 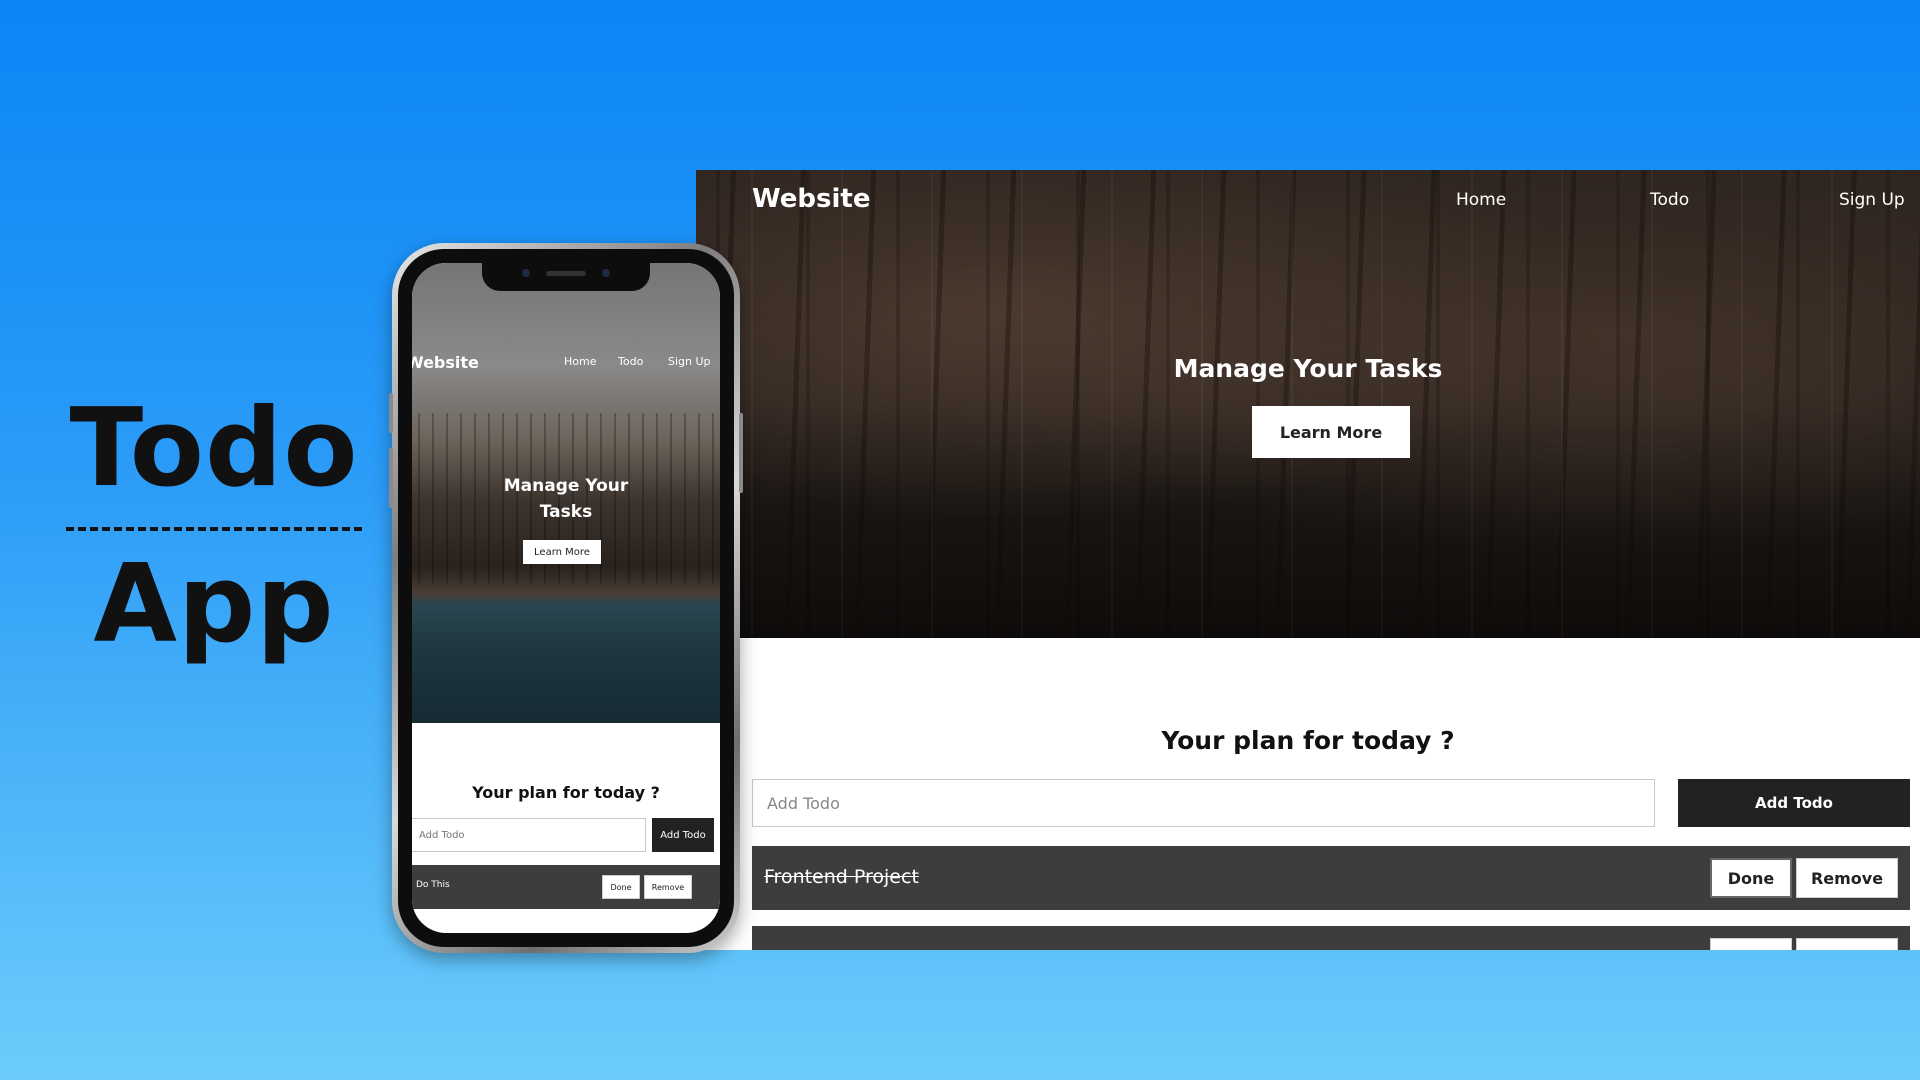 I want to click on todo-row: Frontend Project Done Remove, so click(x=1331, y=878).